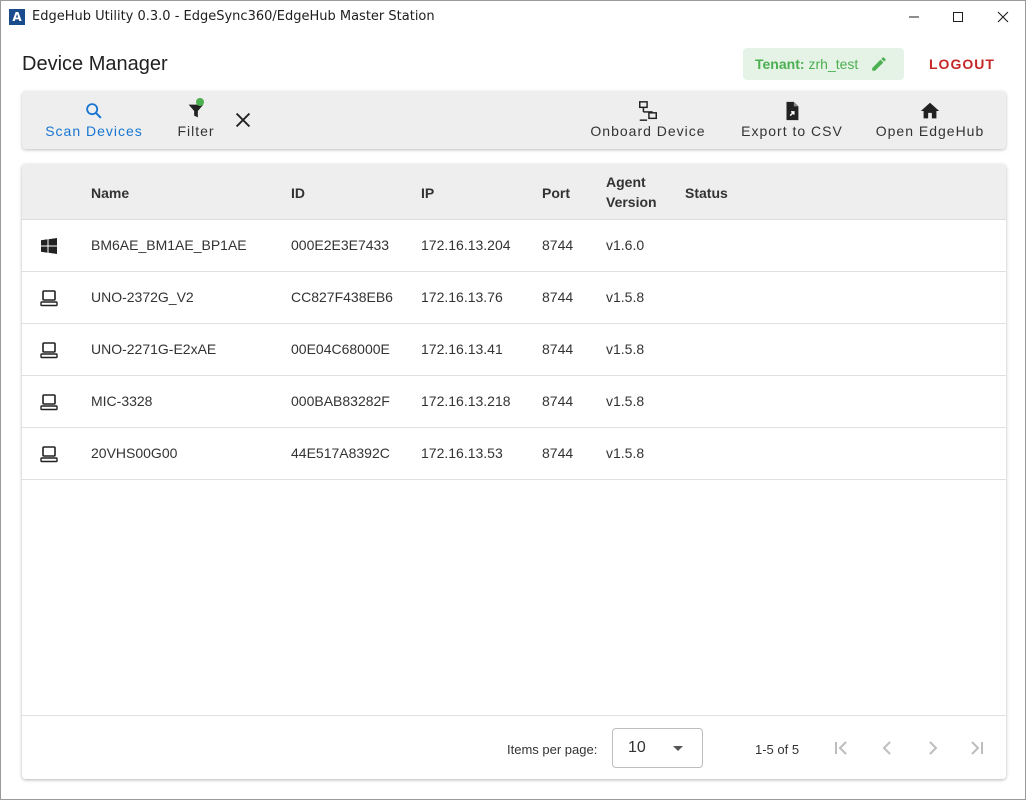 Image resolution: width=1026 pixels, height=800 pixels. What do you see at coordinates (777, 749) in the screenshot?
I see `page-range-label: 1-5 of 5` at bounding box center [777, 749].